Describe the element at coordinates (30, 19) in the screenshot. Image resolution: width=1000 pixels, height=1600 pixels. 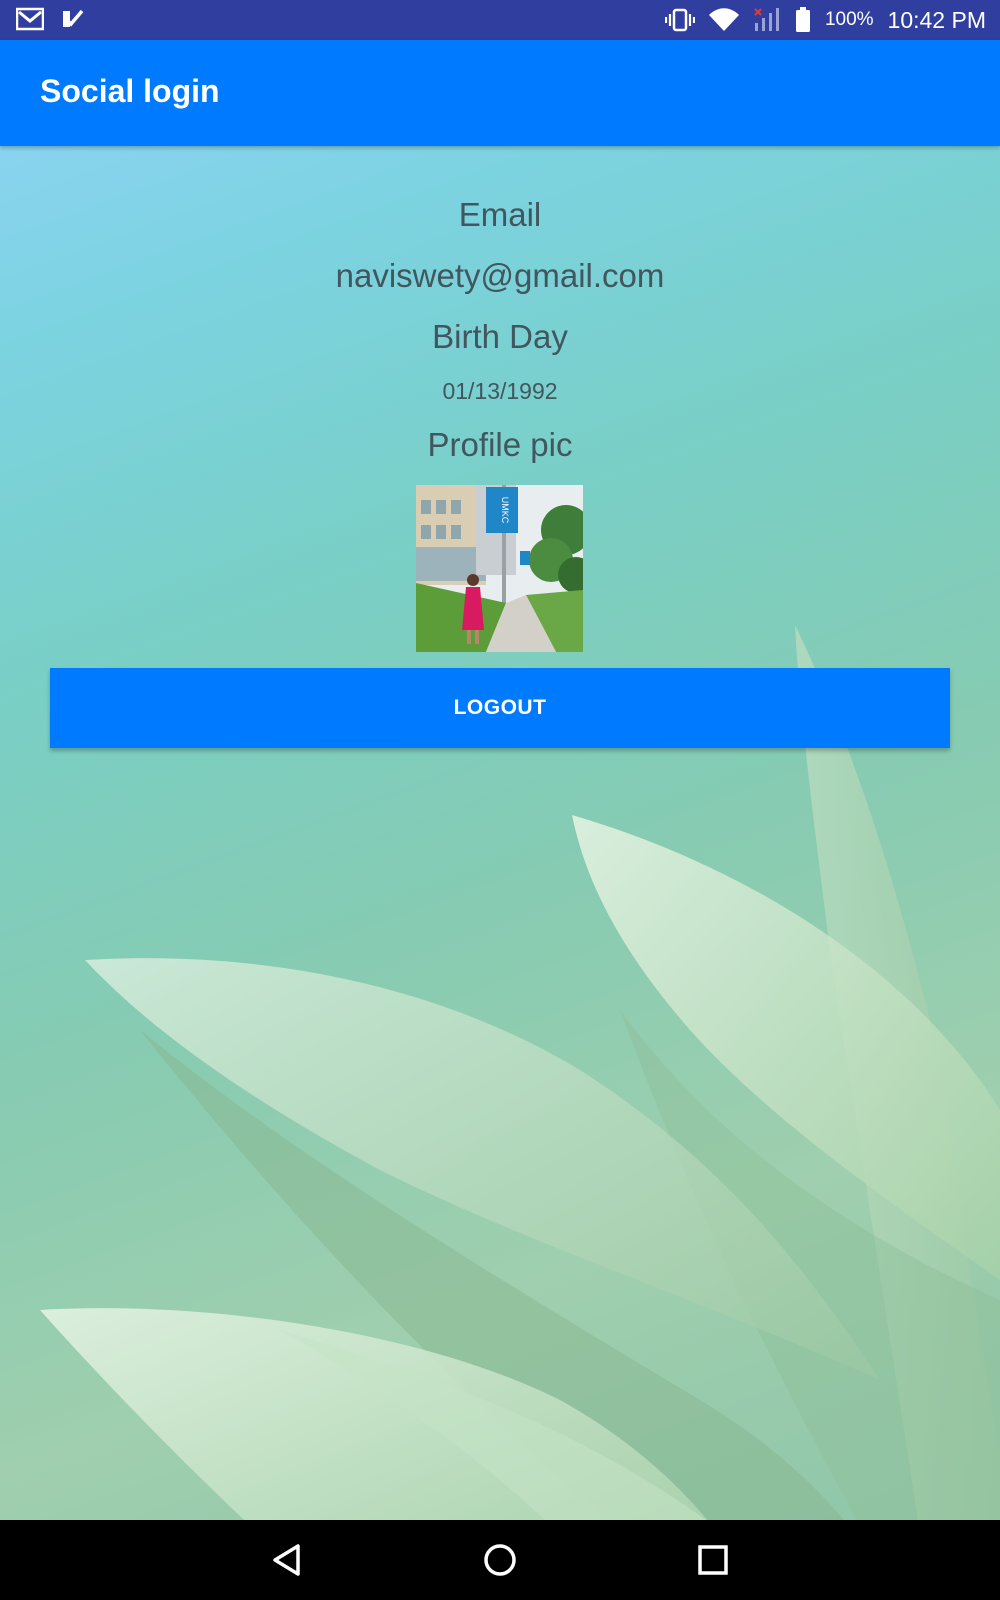
I see `gmail-icon` at that location.